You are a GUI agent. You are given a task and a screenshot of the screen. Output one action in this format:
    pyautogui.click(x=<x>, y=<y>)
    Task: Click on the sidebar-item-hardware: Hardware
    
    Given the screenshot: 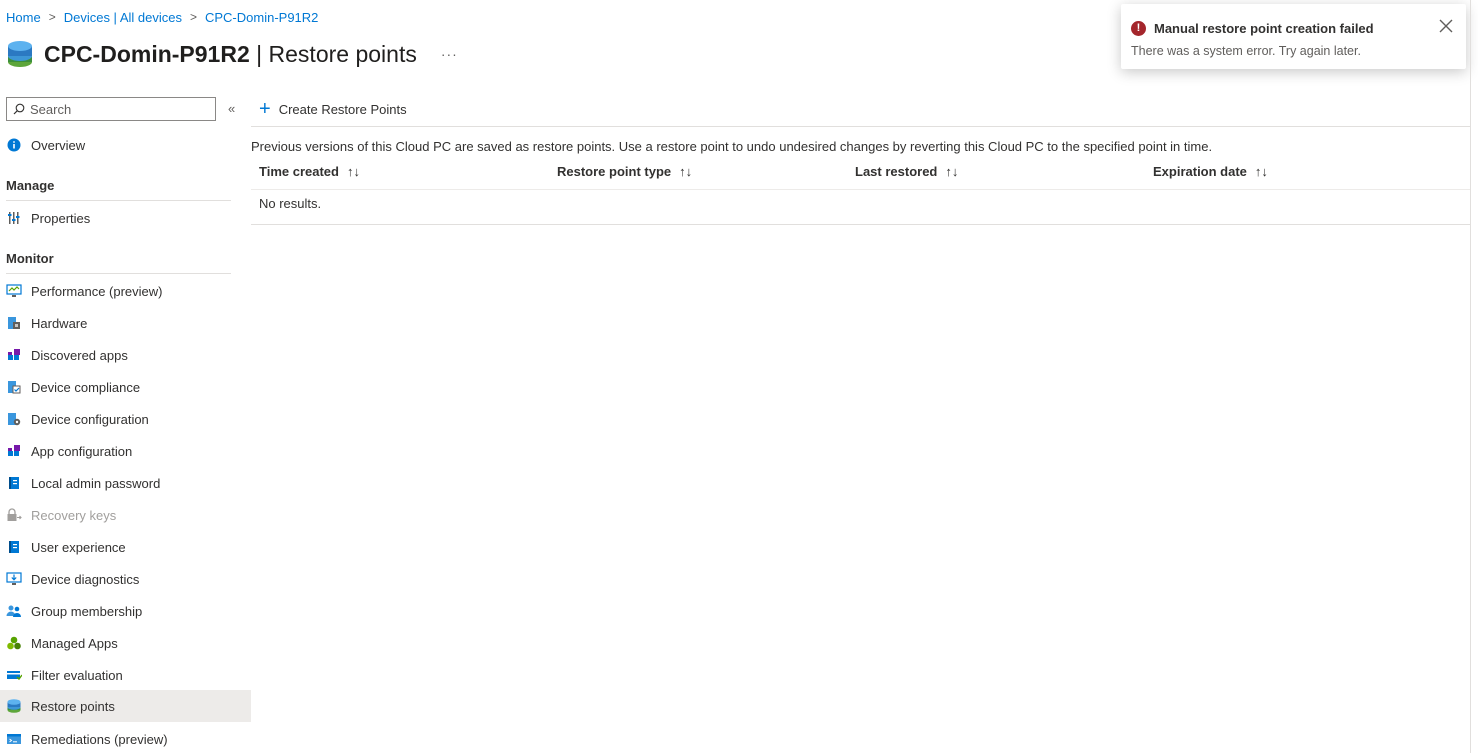 What is the action you would take?
    pyautogui.click(x=125, y=323)
    